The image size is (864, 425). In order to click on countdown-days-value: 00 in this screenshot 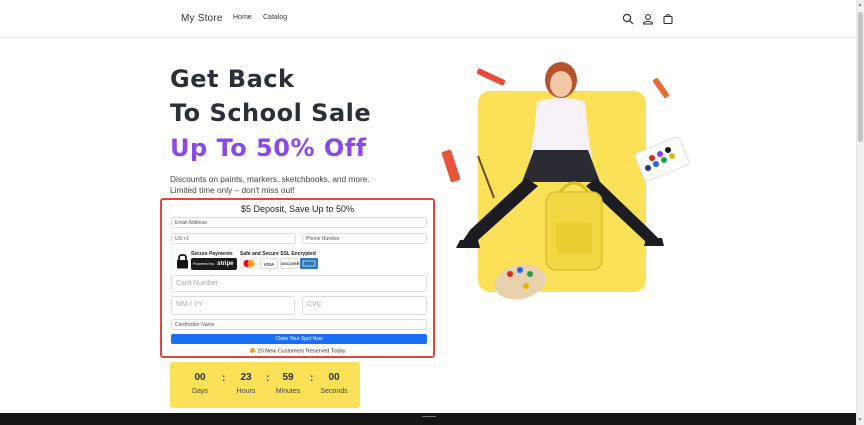, I will do `click(200, 377)`.